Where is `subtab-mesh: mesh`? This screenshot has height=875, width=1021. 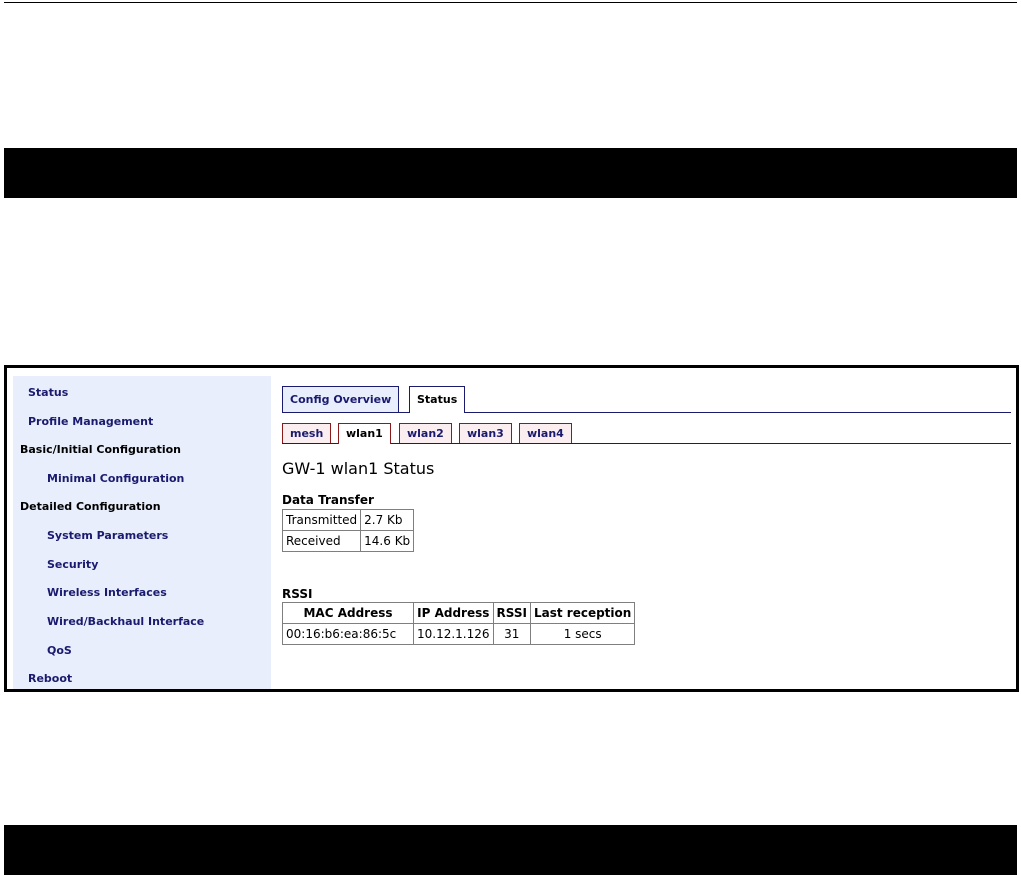
subtab-mesh: mesh is located at coordinates (307, 433).